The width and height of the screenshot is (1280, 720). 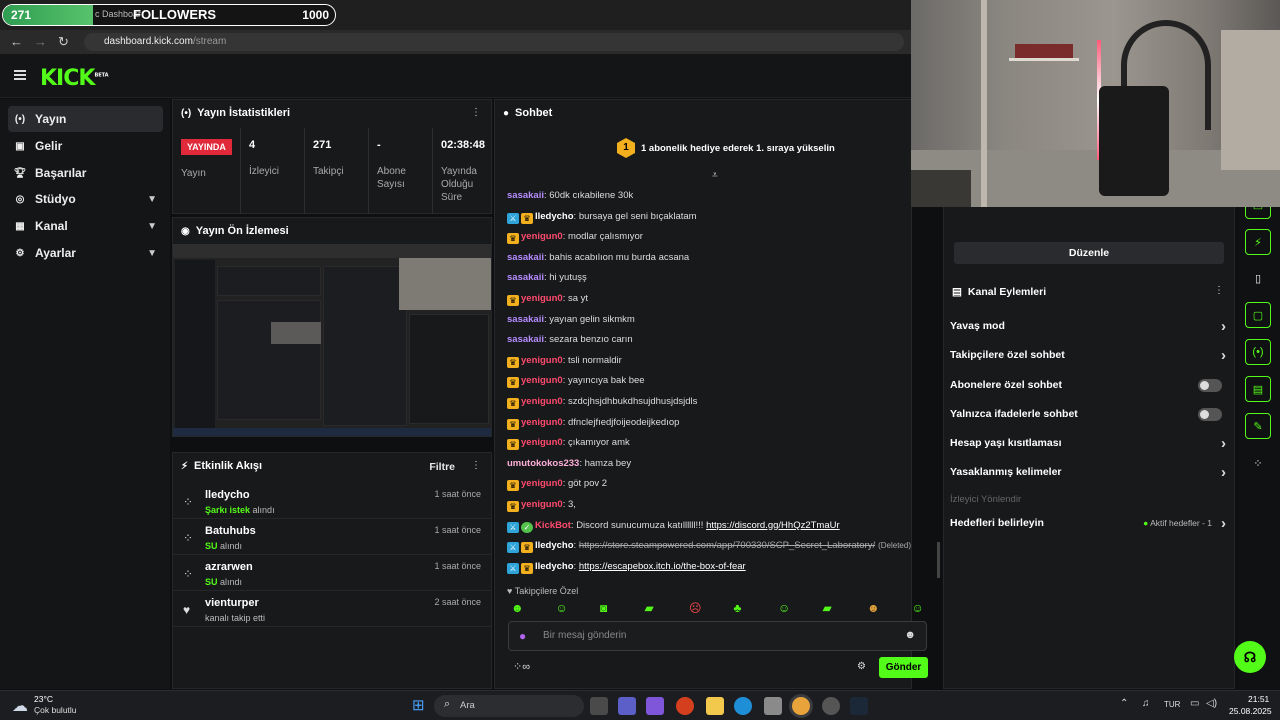 I want to click on volume-icon: ◁), so click(x=1211, y=703).